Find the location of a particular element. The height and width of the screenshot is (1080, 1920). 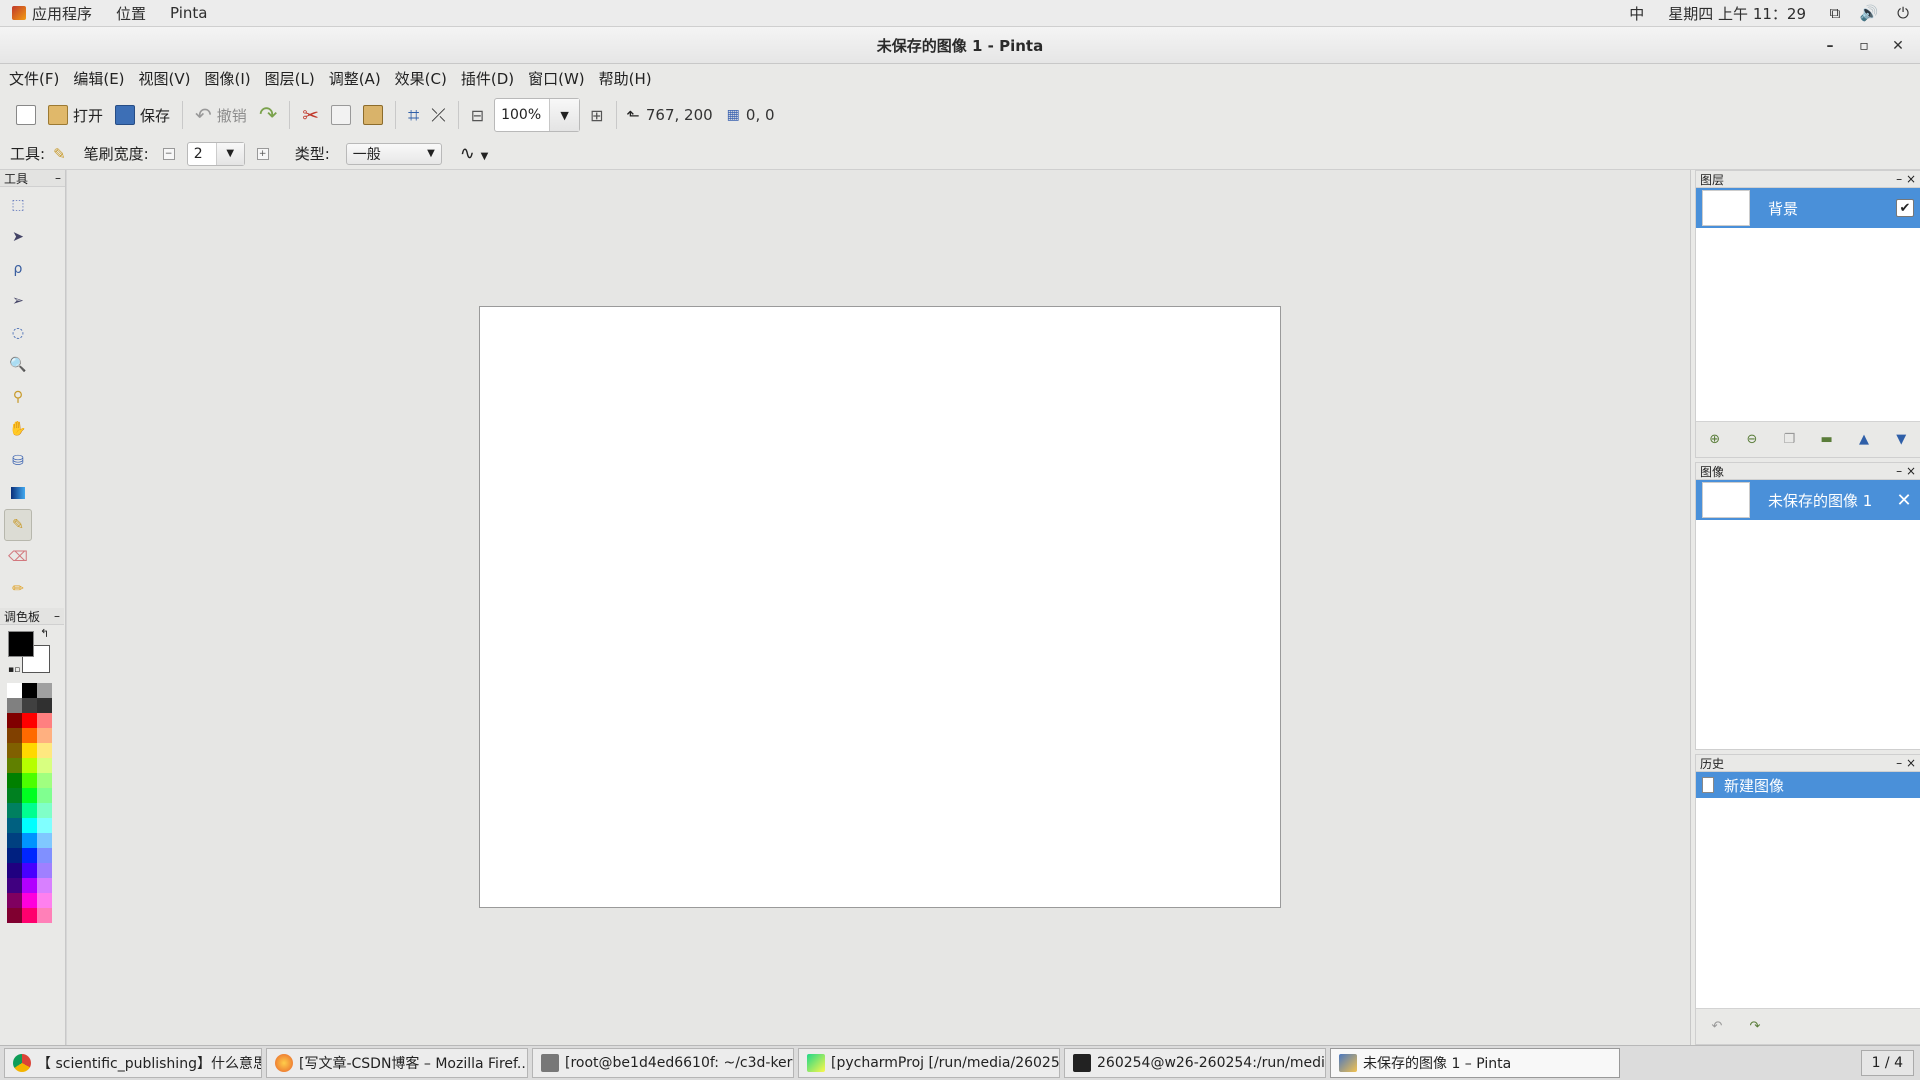

network-icon: ⧉ is located at coordinates (1835, 13).